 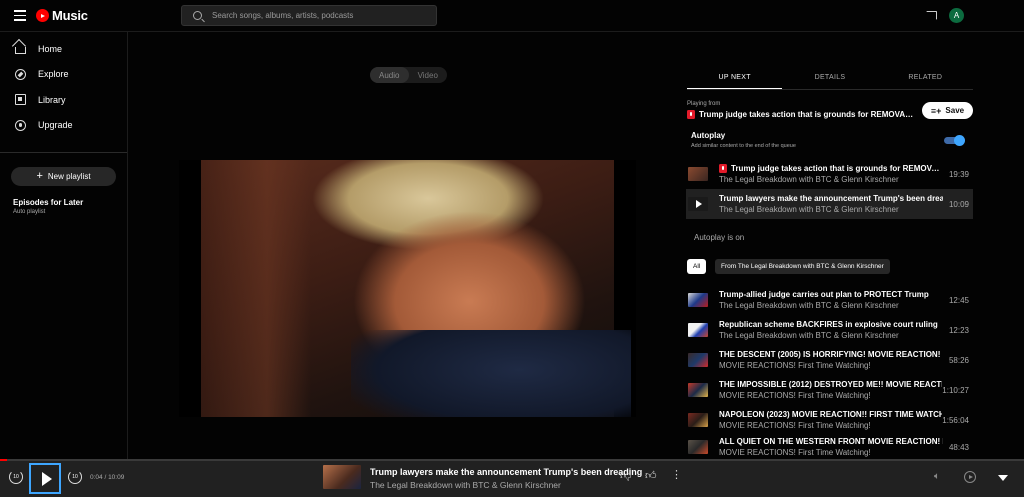 I want to click on autoplay-label: Autoplay, so click(x=708, y=135).